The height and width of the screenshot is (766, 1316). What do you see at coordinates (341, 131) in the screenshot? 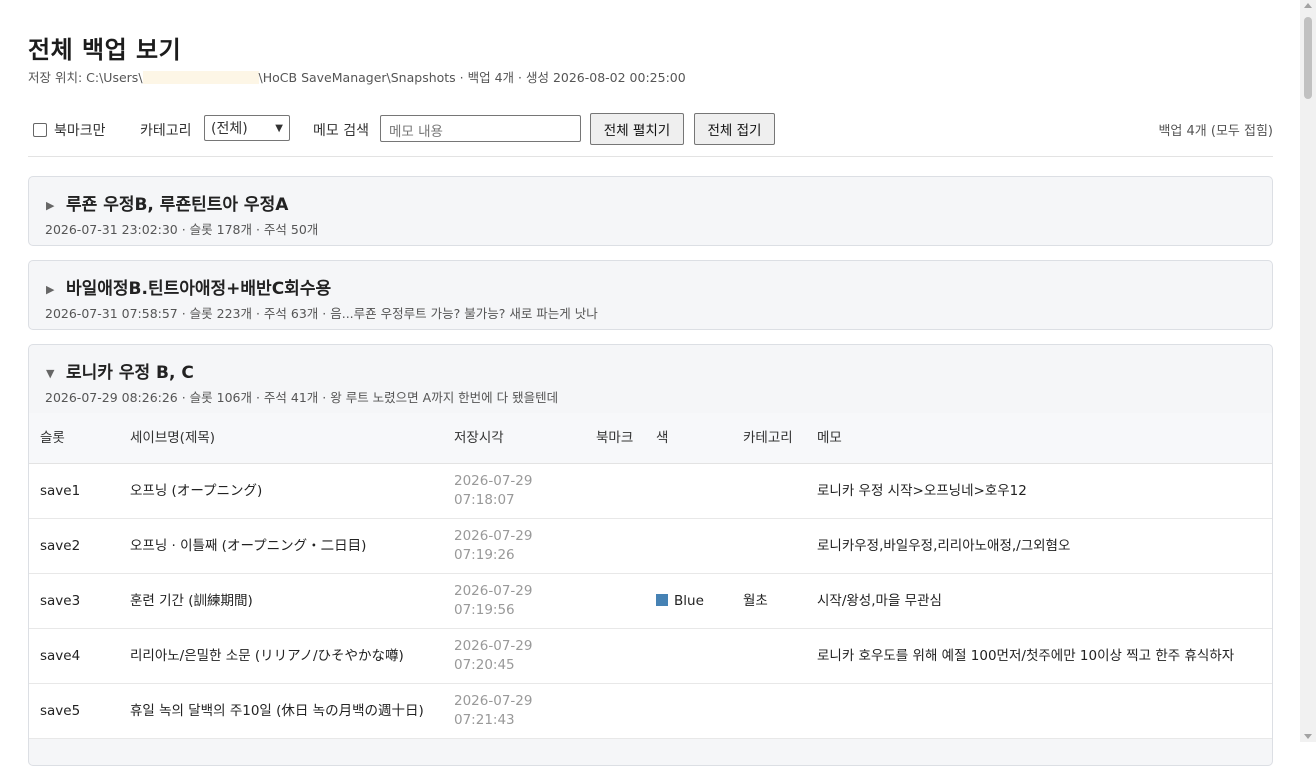
I see `memo-search-label: 메모 검색` at bounding box center [341, 131].